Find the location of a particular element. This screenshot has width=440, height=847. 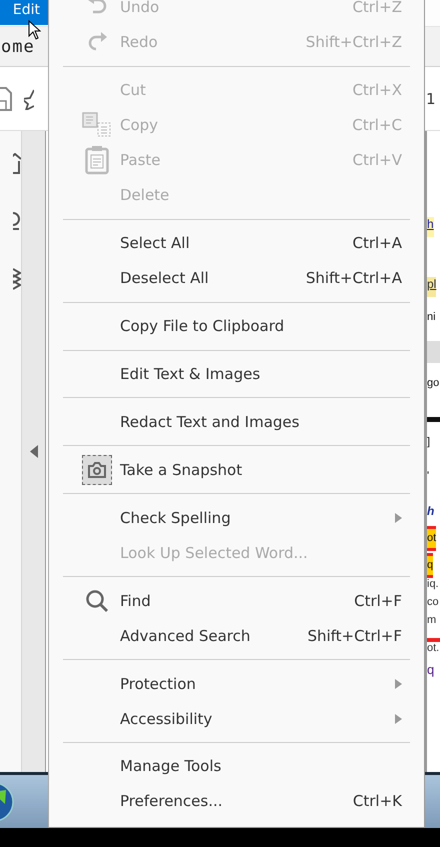

menu-item: Edit Text & Images is located at coordinates (236, 374).